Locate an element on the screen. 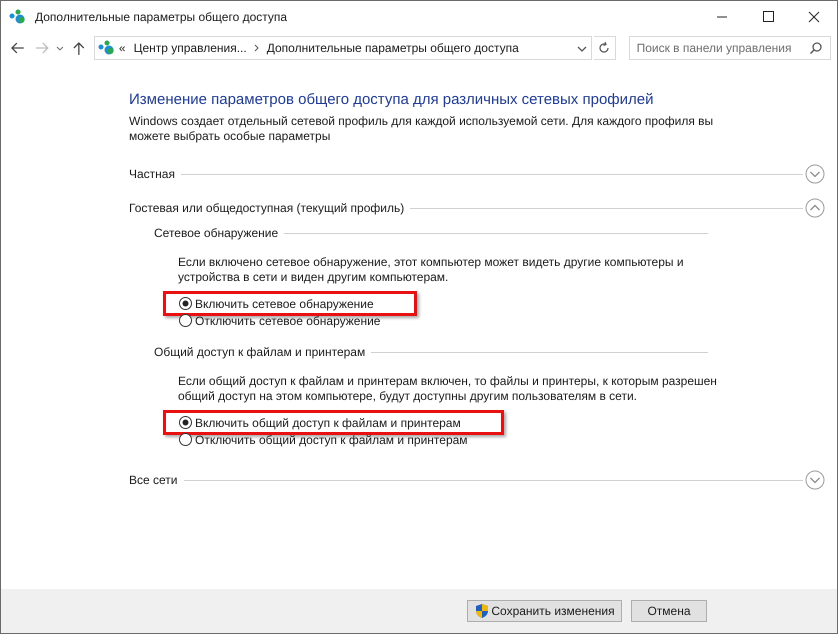  shield-icon is located at coordinates (482, 611).